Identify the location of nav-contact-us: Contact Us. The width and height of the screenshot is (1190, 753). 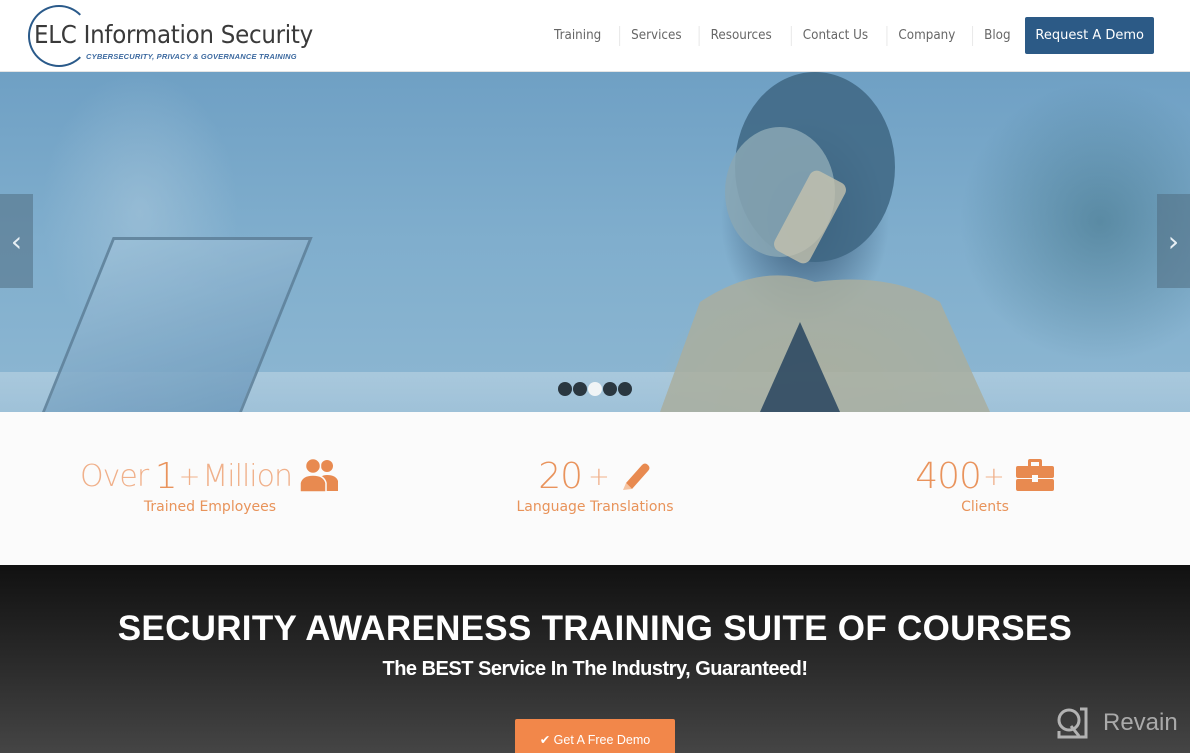
(834, 35).